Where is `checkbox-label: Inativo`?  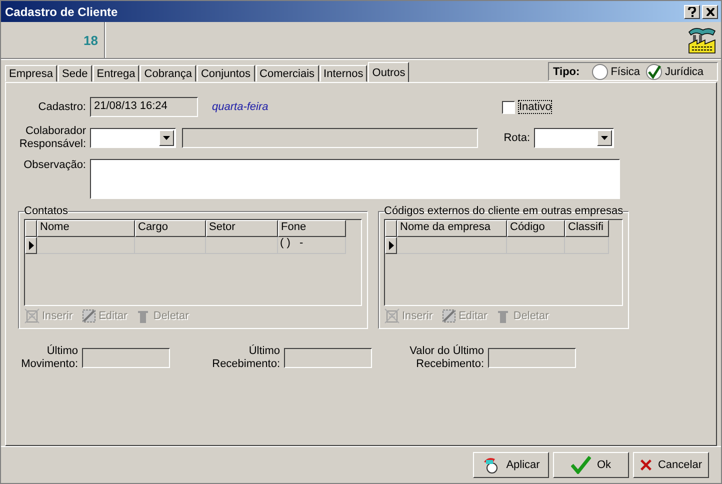 checkbox-label: Inativo is located at coordinates (535, 107).